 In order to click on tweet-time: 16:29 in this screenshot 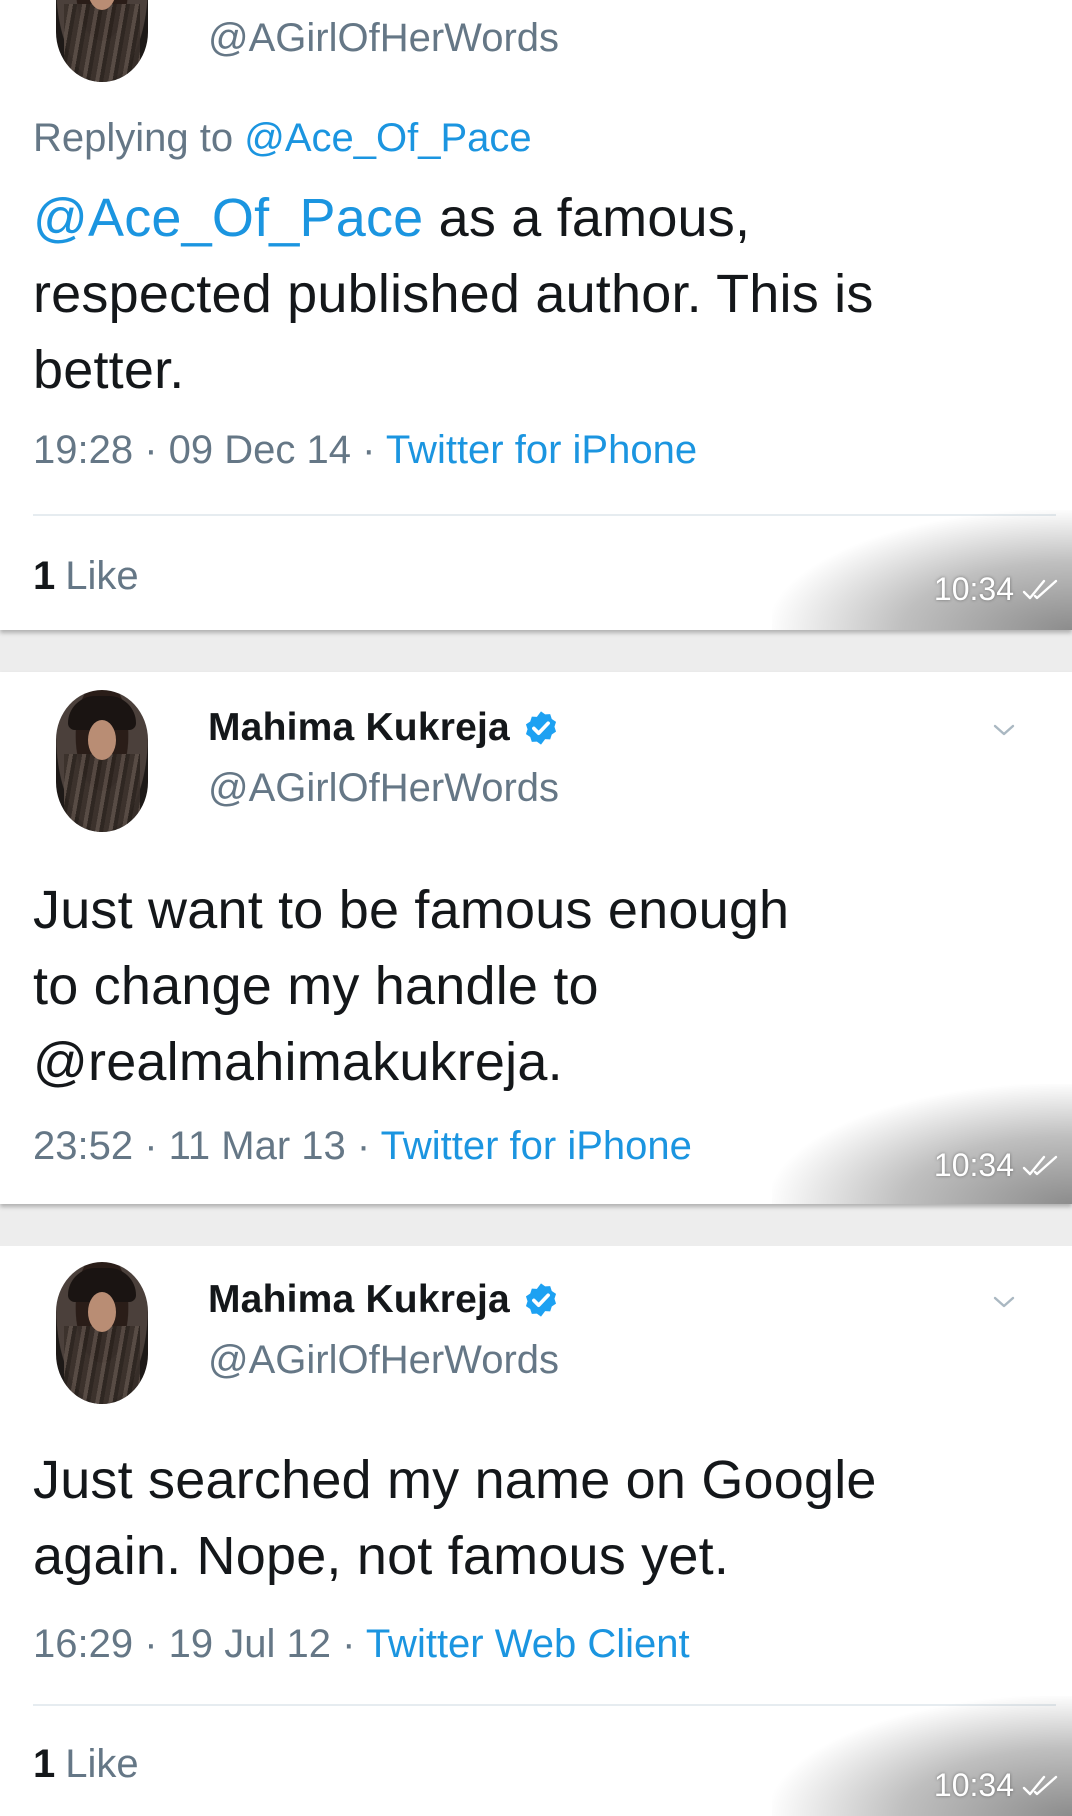, I will do `click(83, 1644)`.